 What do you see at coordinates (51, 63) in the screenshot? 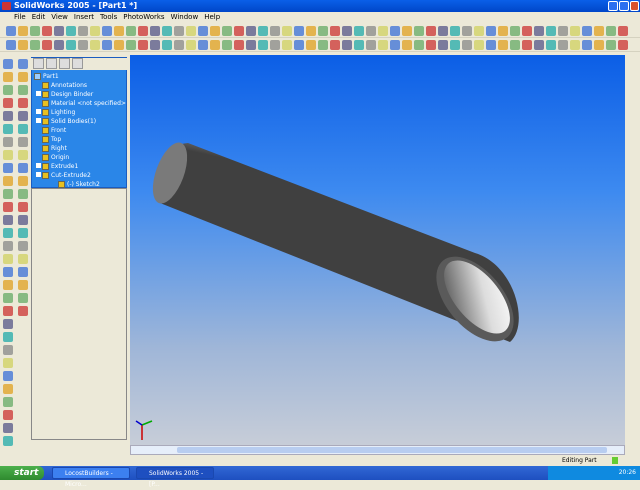
I see `tab-property-manager` at bounding box center [51, 63].